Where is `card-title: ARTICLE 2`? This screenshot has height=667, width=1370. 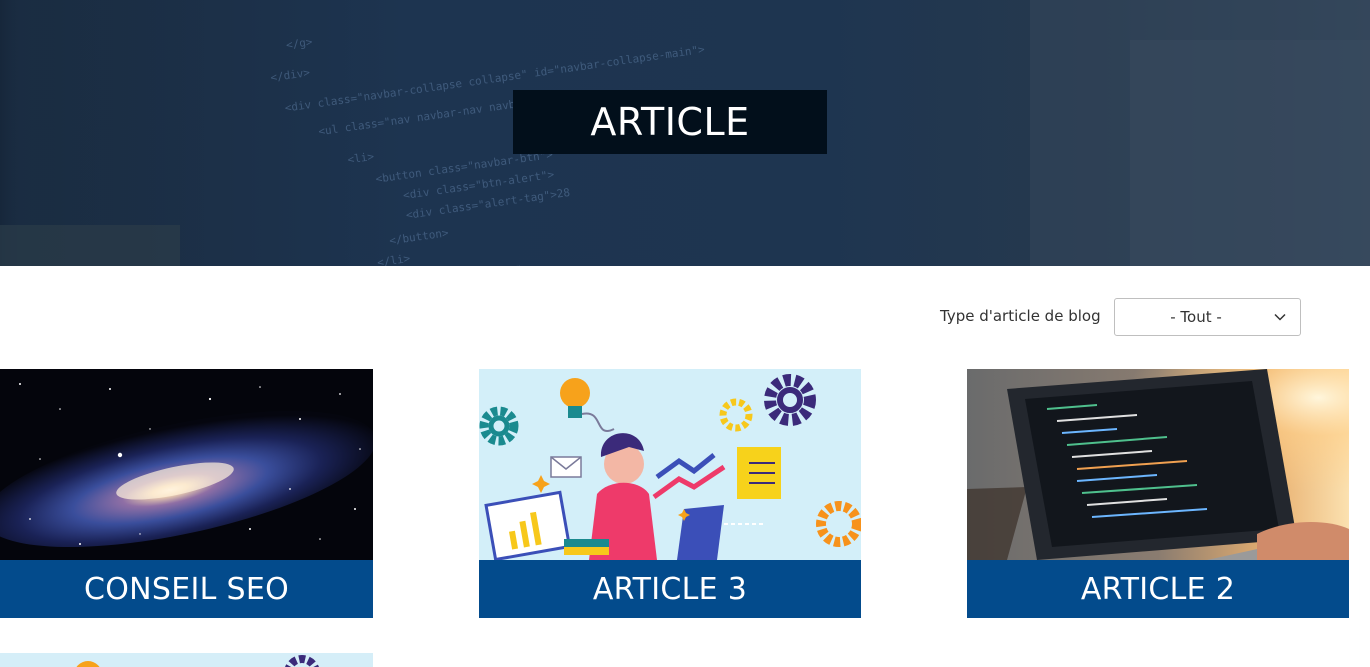 card-title: ARTICLE 2 is located at coordinates (1158, 589).